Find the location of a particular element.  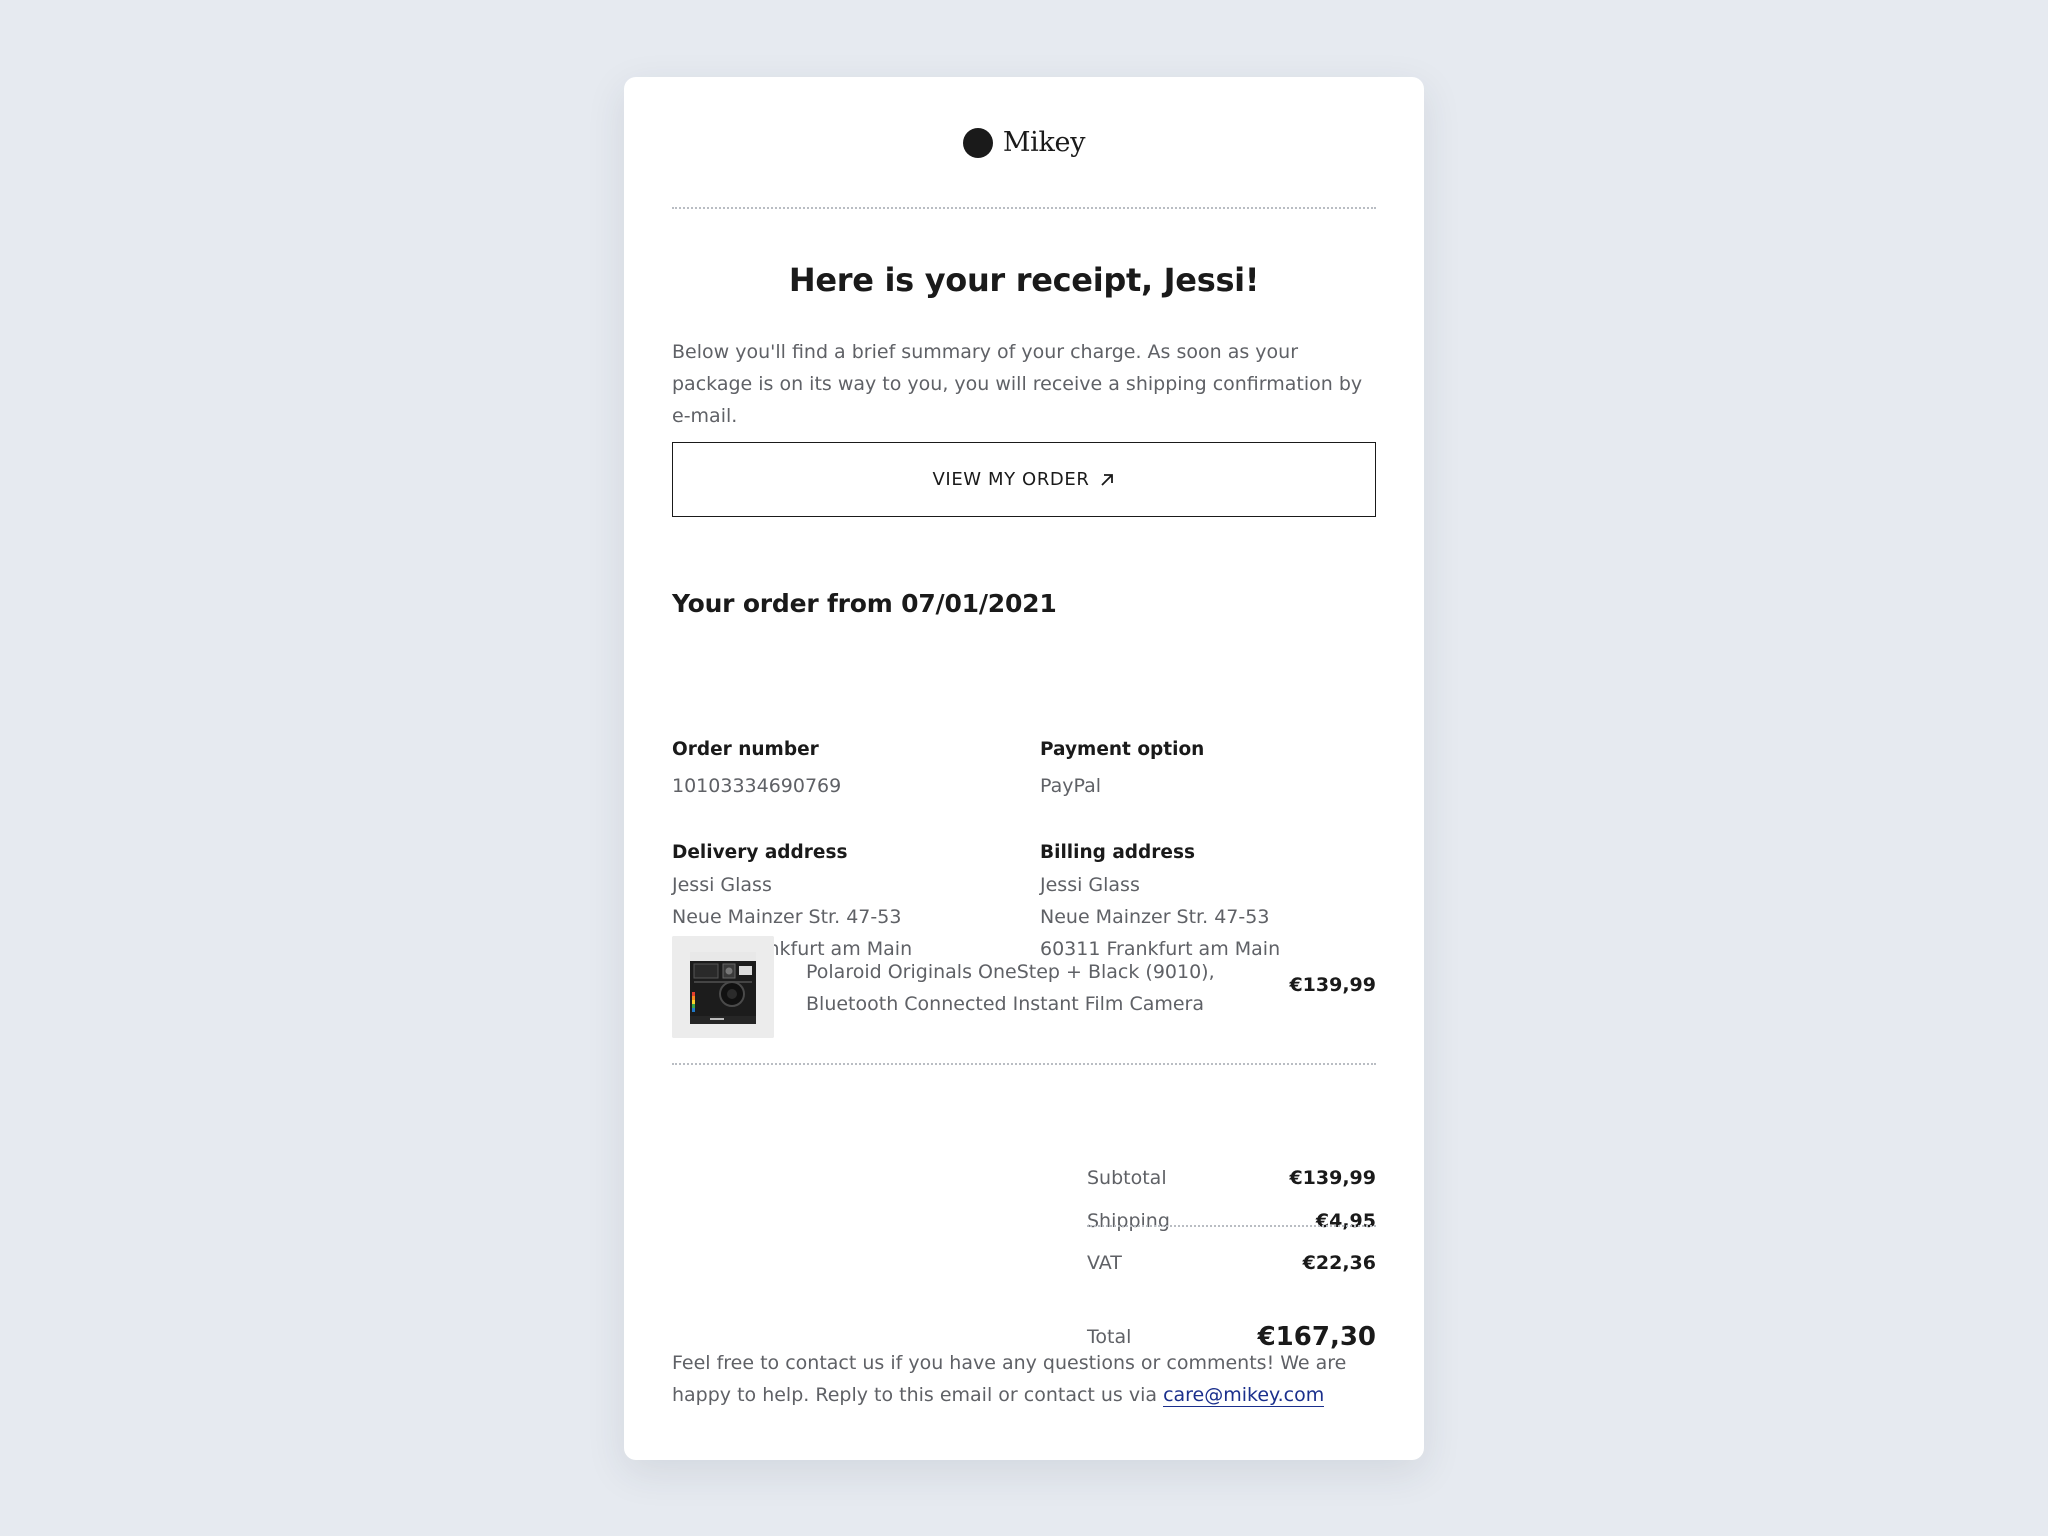

subtotal-row: Subtotal €139,99 is located at coordinates (1231, 1178).